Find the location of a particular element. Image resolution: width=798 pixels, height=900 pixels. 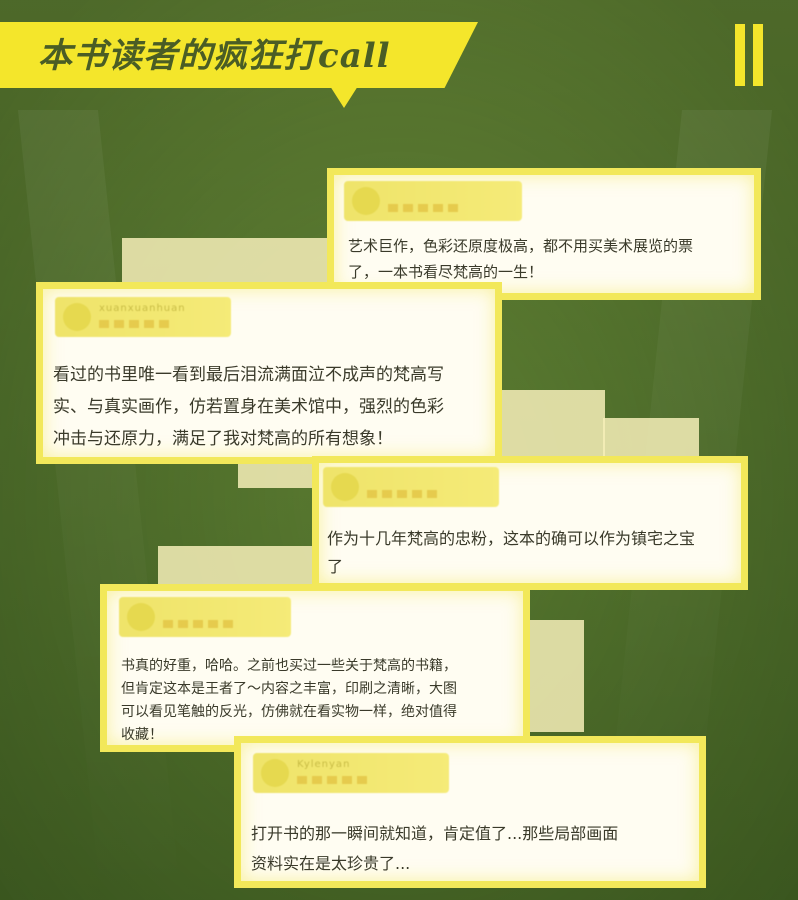

review-line: 艺术巨作，色彩还原度极高，都不用买美术展览的票 is located at coordinates (521, 246).